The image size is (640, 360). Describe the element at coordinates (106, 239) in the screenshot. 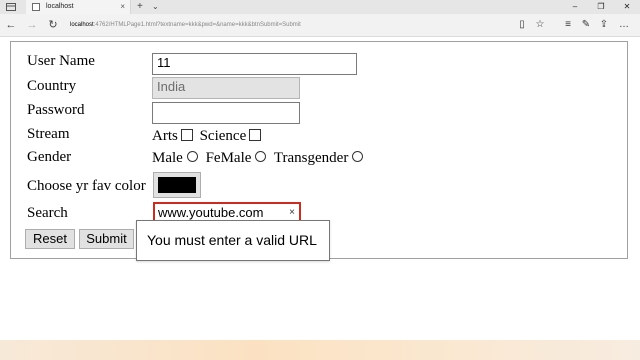

I see `submit-button: Submit` at that location.